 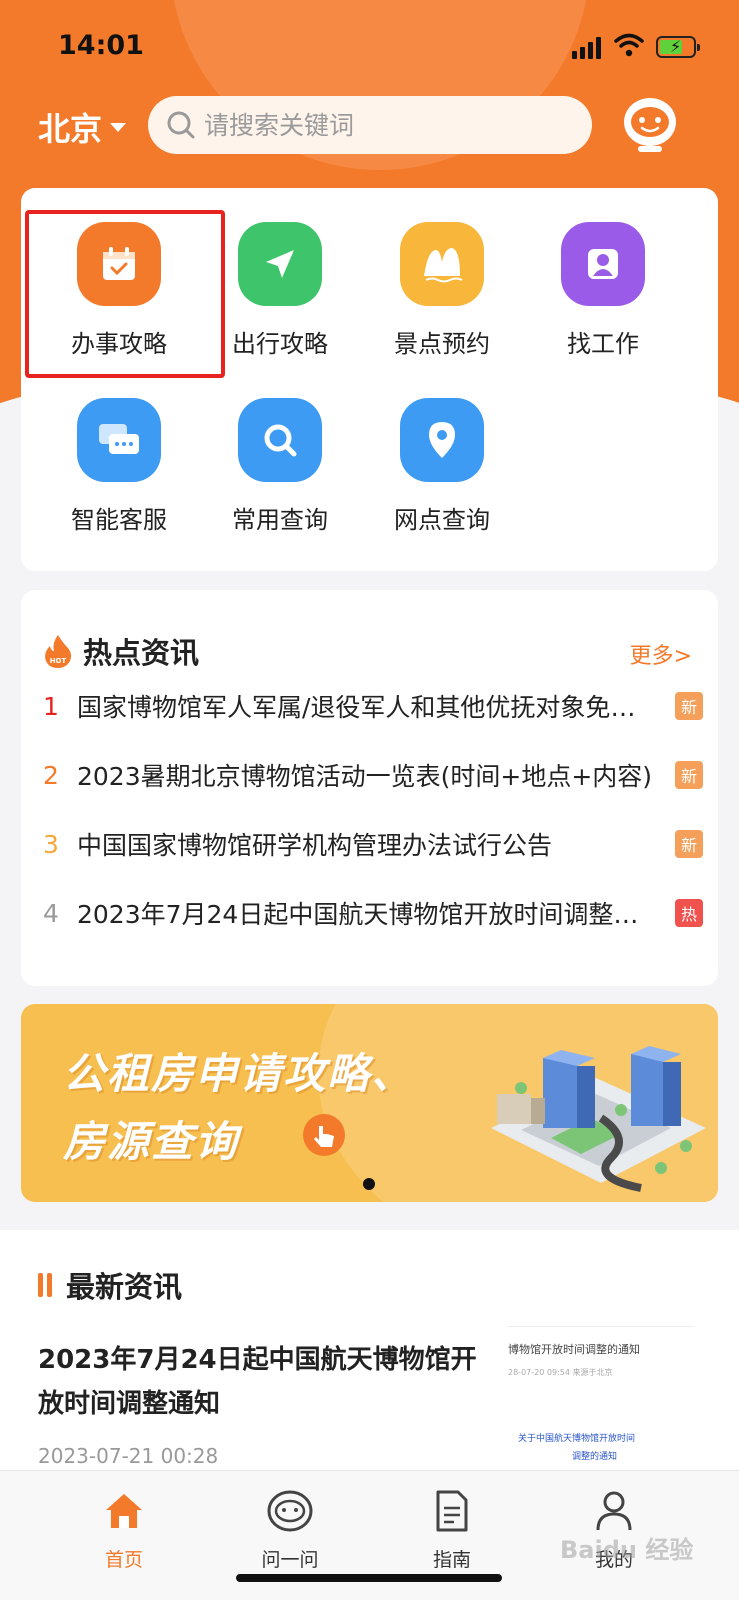 What do you see at coordinates (280, 264) in the screenshot?
I see `navigation-arrow-icon` at bounding box center [280, 264].